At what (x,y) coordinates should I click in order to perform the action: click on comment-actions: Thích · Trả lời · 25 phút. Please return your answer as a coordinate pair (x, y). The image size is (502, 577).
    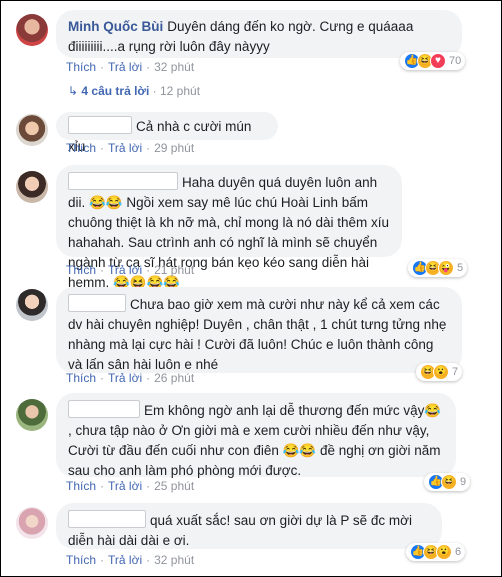
    Looking at the image, I should click on (130, 486).